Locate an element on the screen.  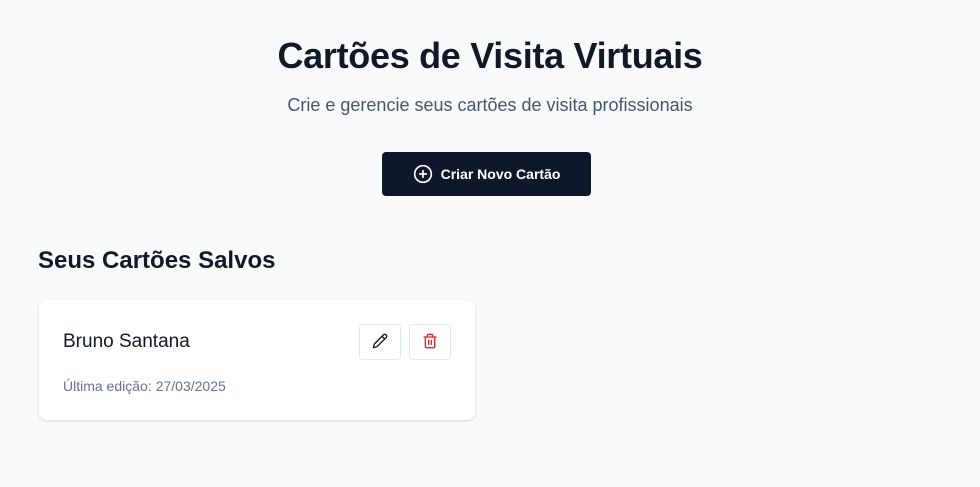
create-card-button: Criar Novo Cartão is located at coordinates (486, 174).